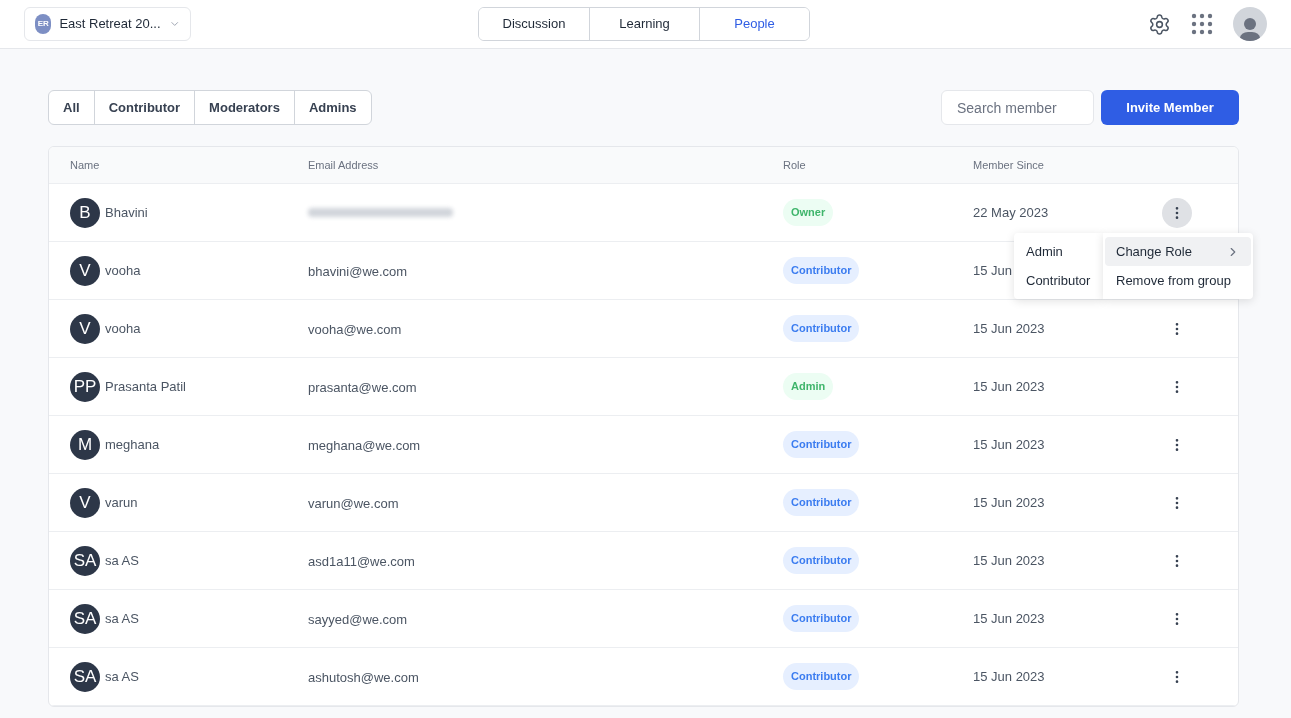 The width and height of the screenshot is (1291, 718). Describe the element at coordinates (993, 270) in the screenshot. I see `member-since: 15 Jun` at that location.